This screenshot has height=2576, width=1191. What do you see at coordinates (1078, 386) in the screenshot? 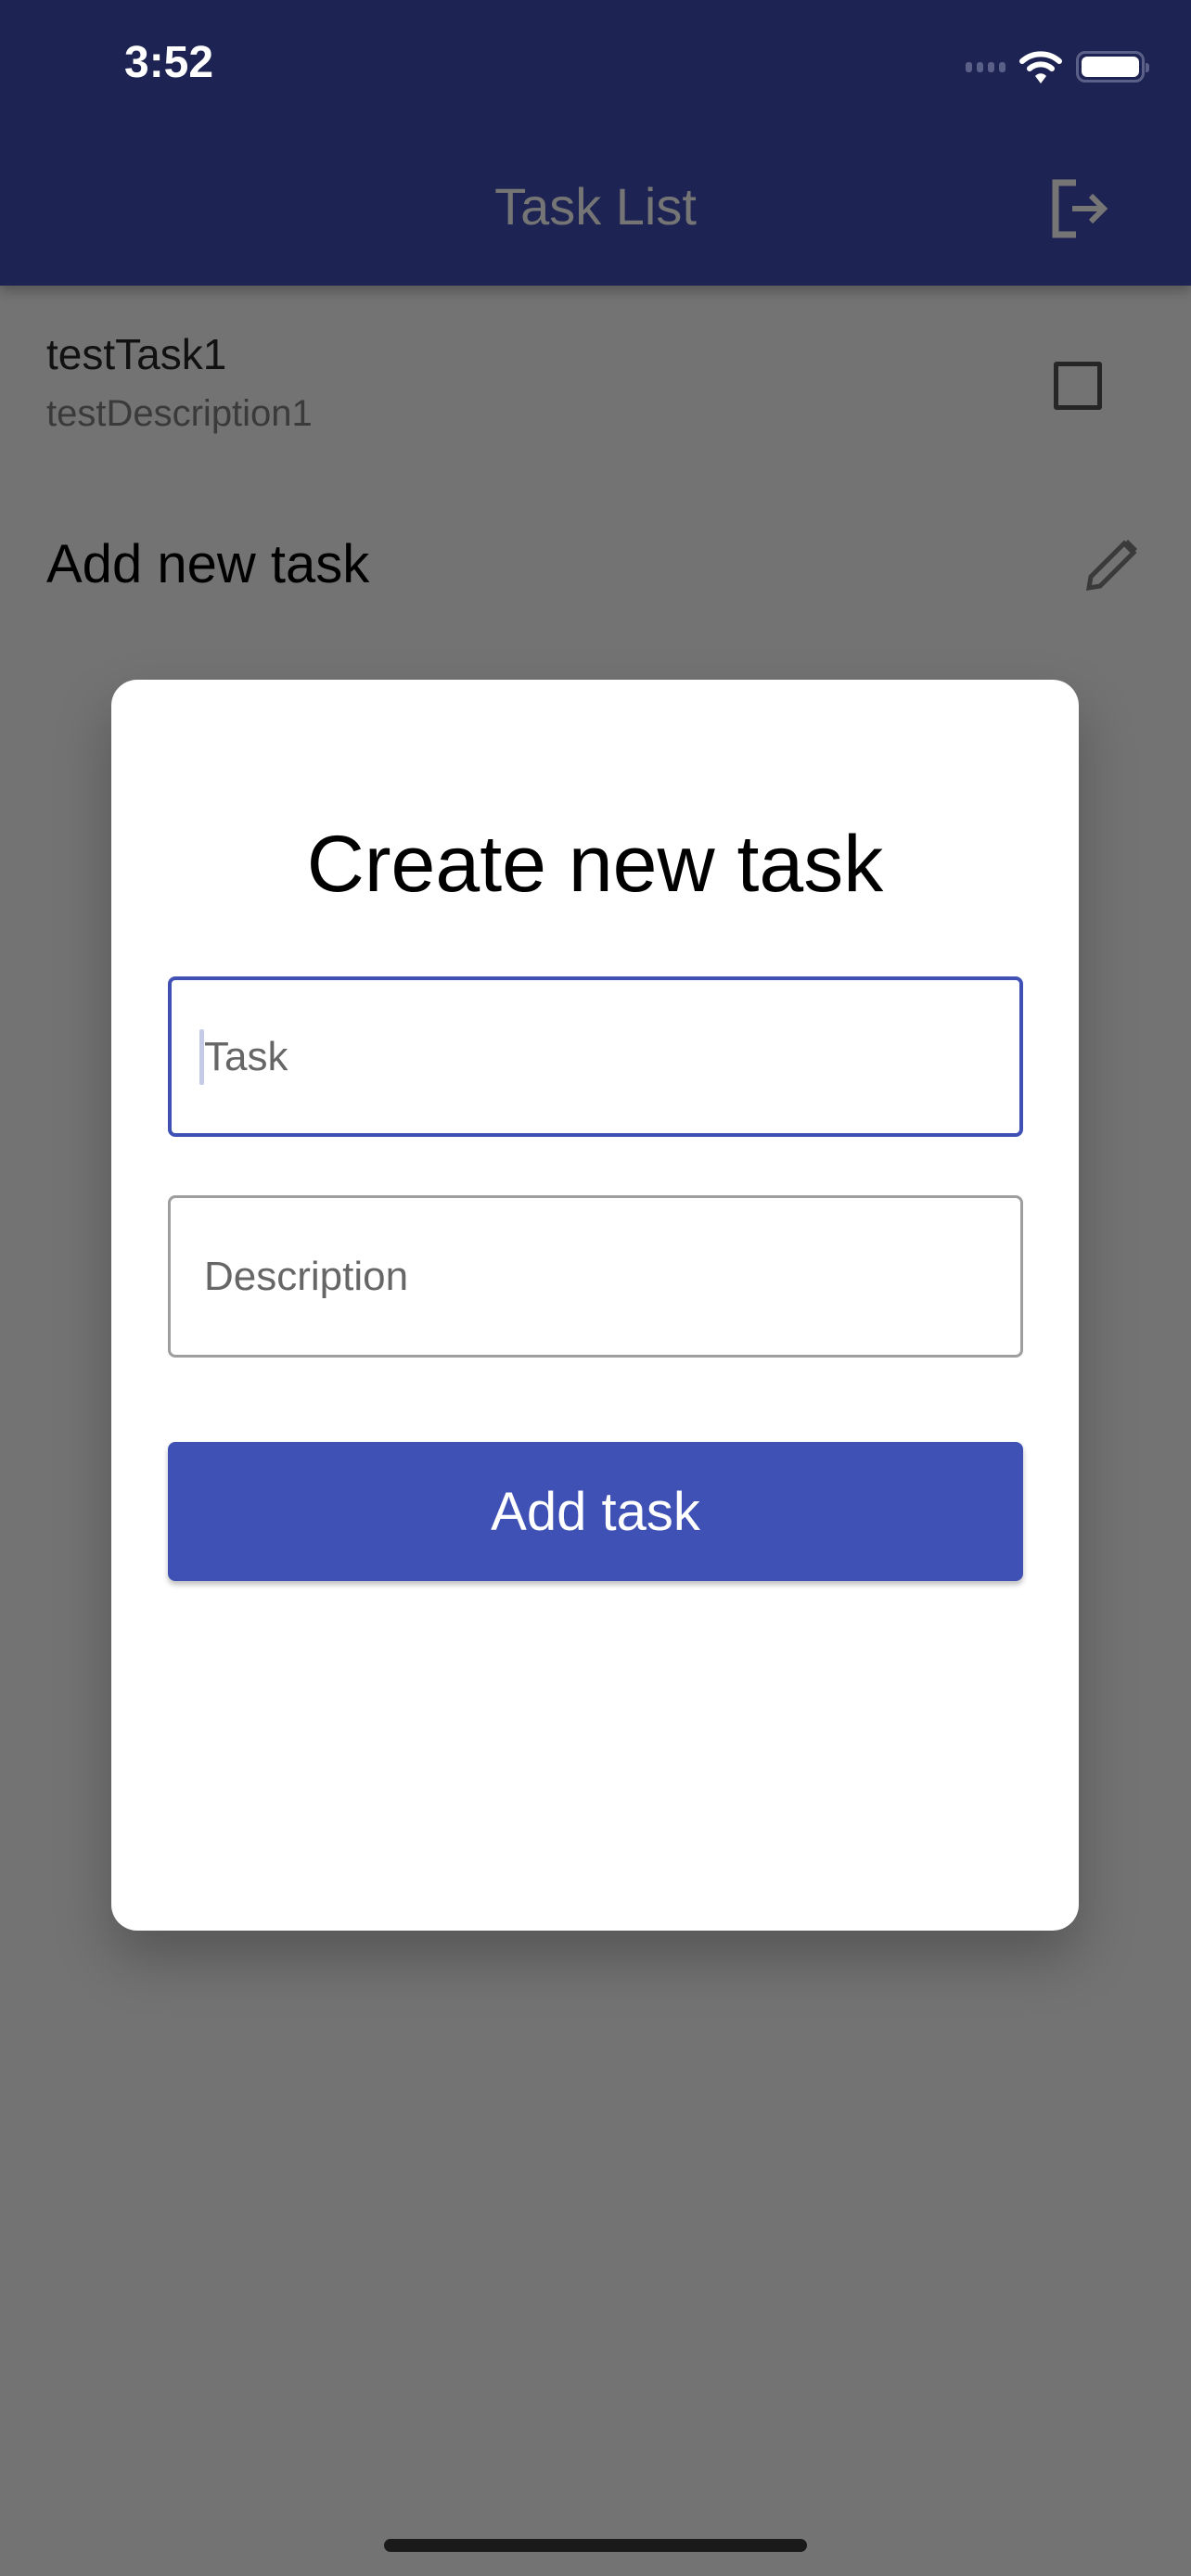
I see `task-checkbox` at bounding box center [1078, 386].